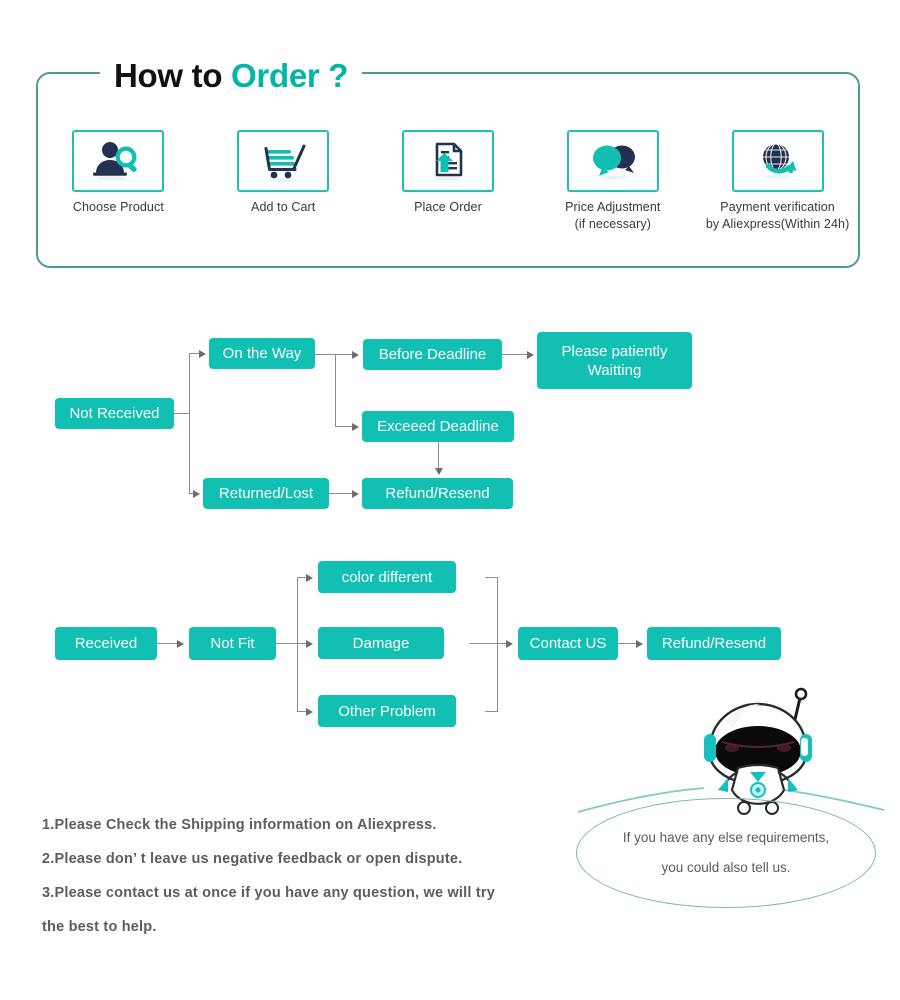  I want to click on astronaut-mascot-icon, so click(758, 751).